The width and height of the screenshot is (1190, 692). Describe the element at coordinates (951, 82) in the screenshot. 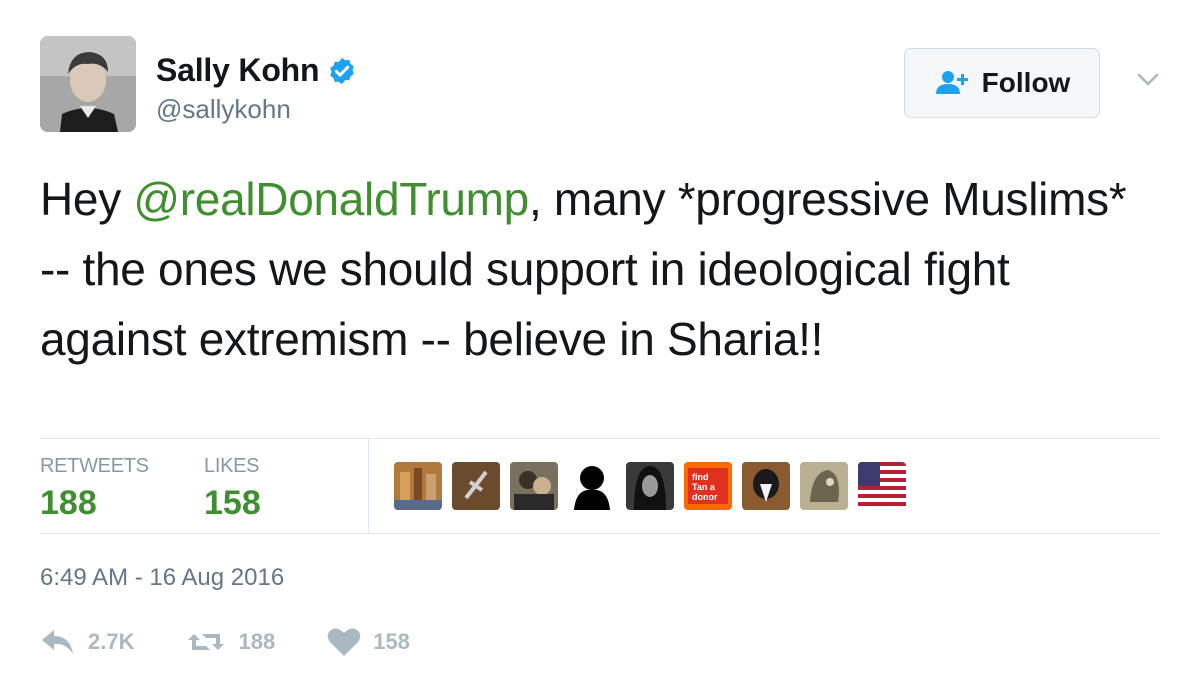

I see `add-user-icon` at that location.